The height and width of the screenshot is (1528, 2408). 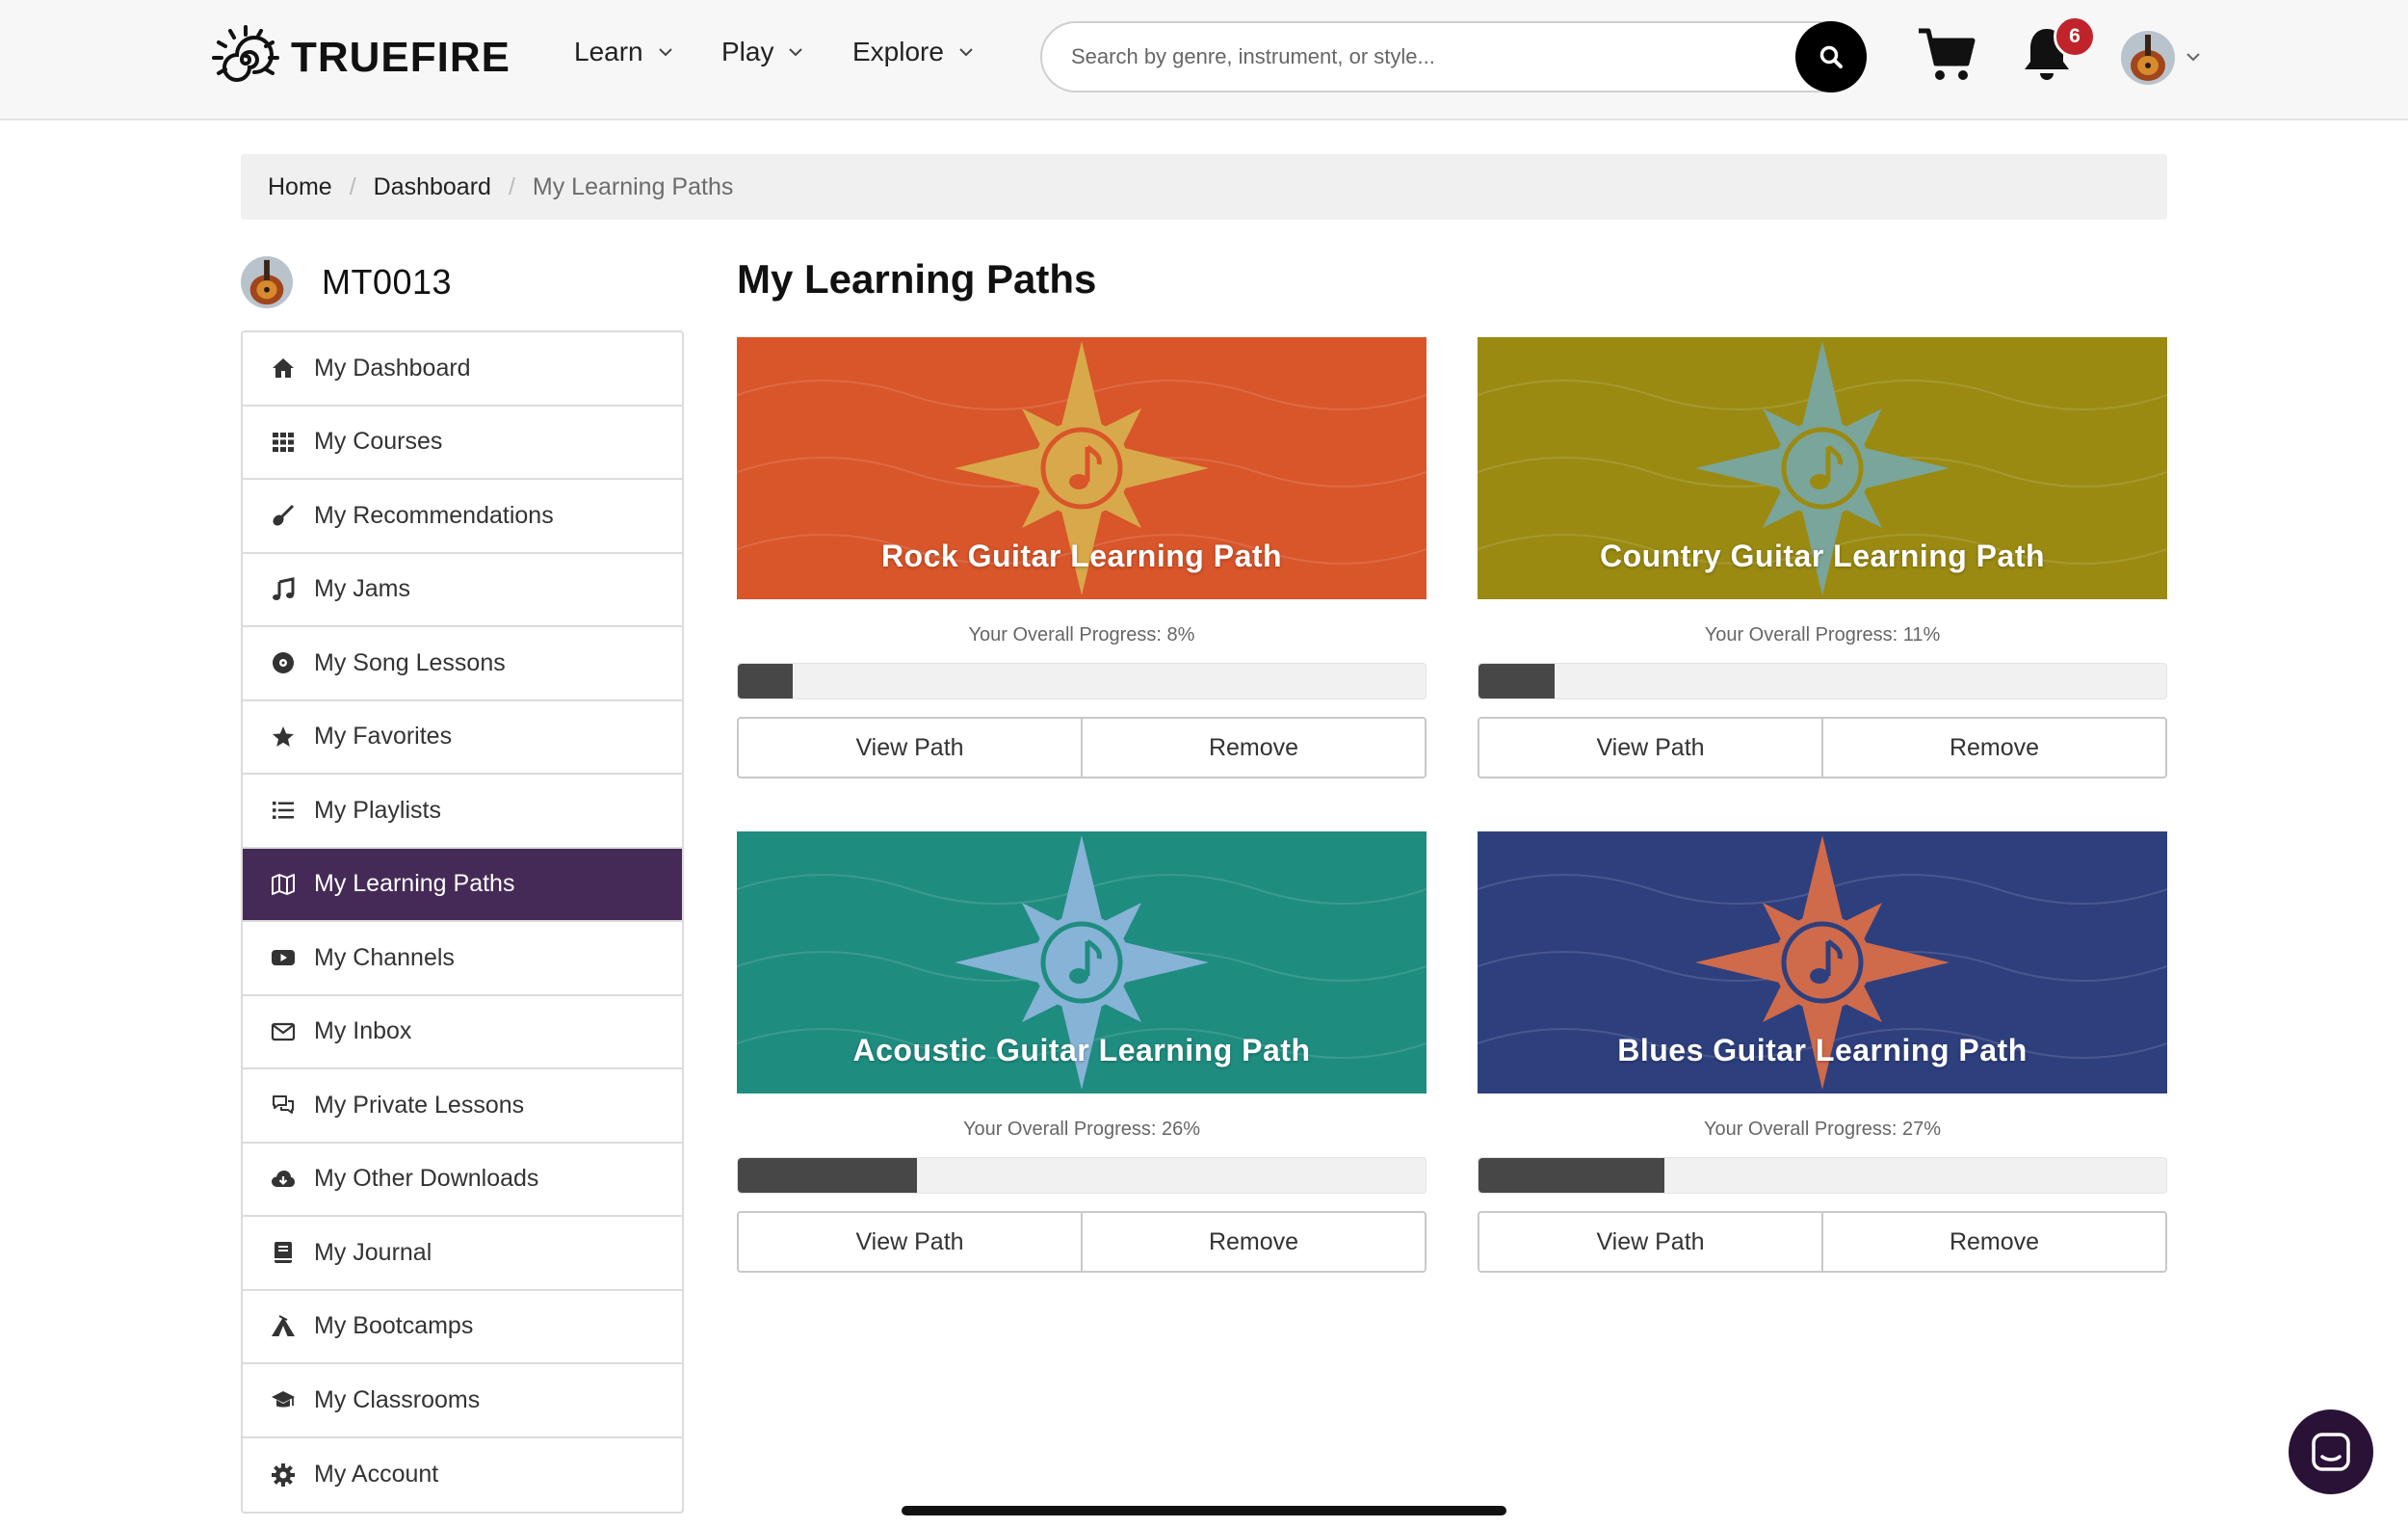 I want to click on avatar, so click(x=267, y=282).